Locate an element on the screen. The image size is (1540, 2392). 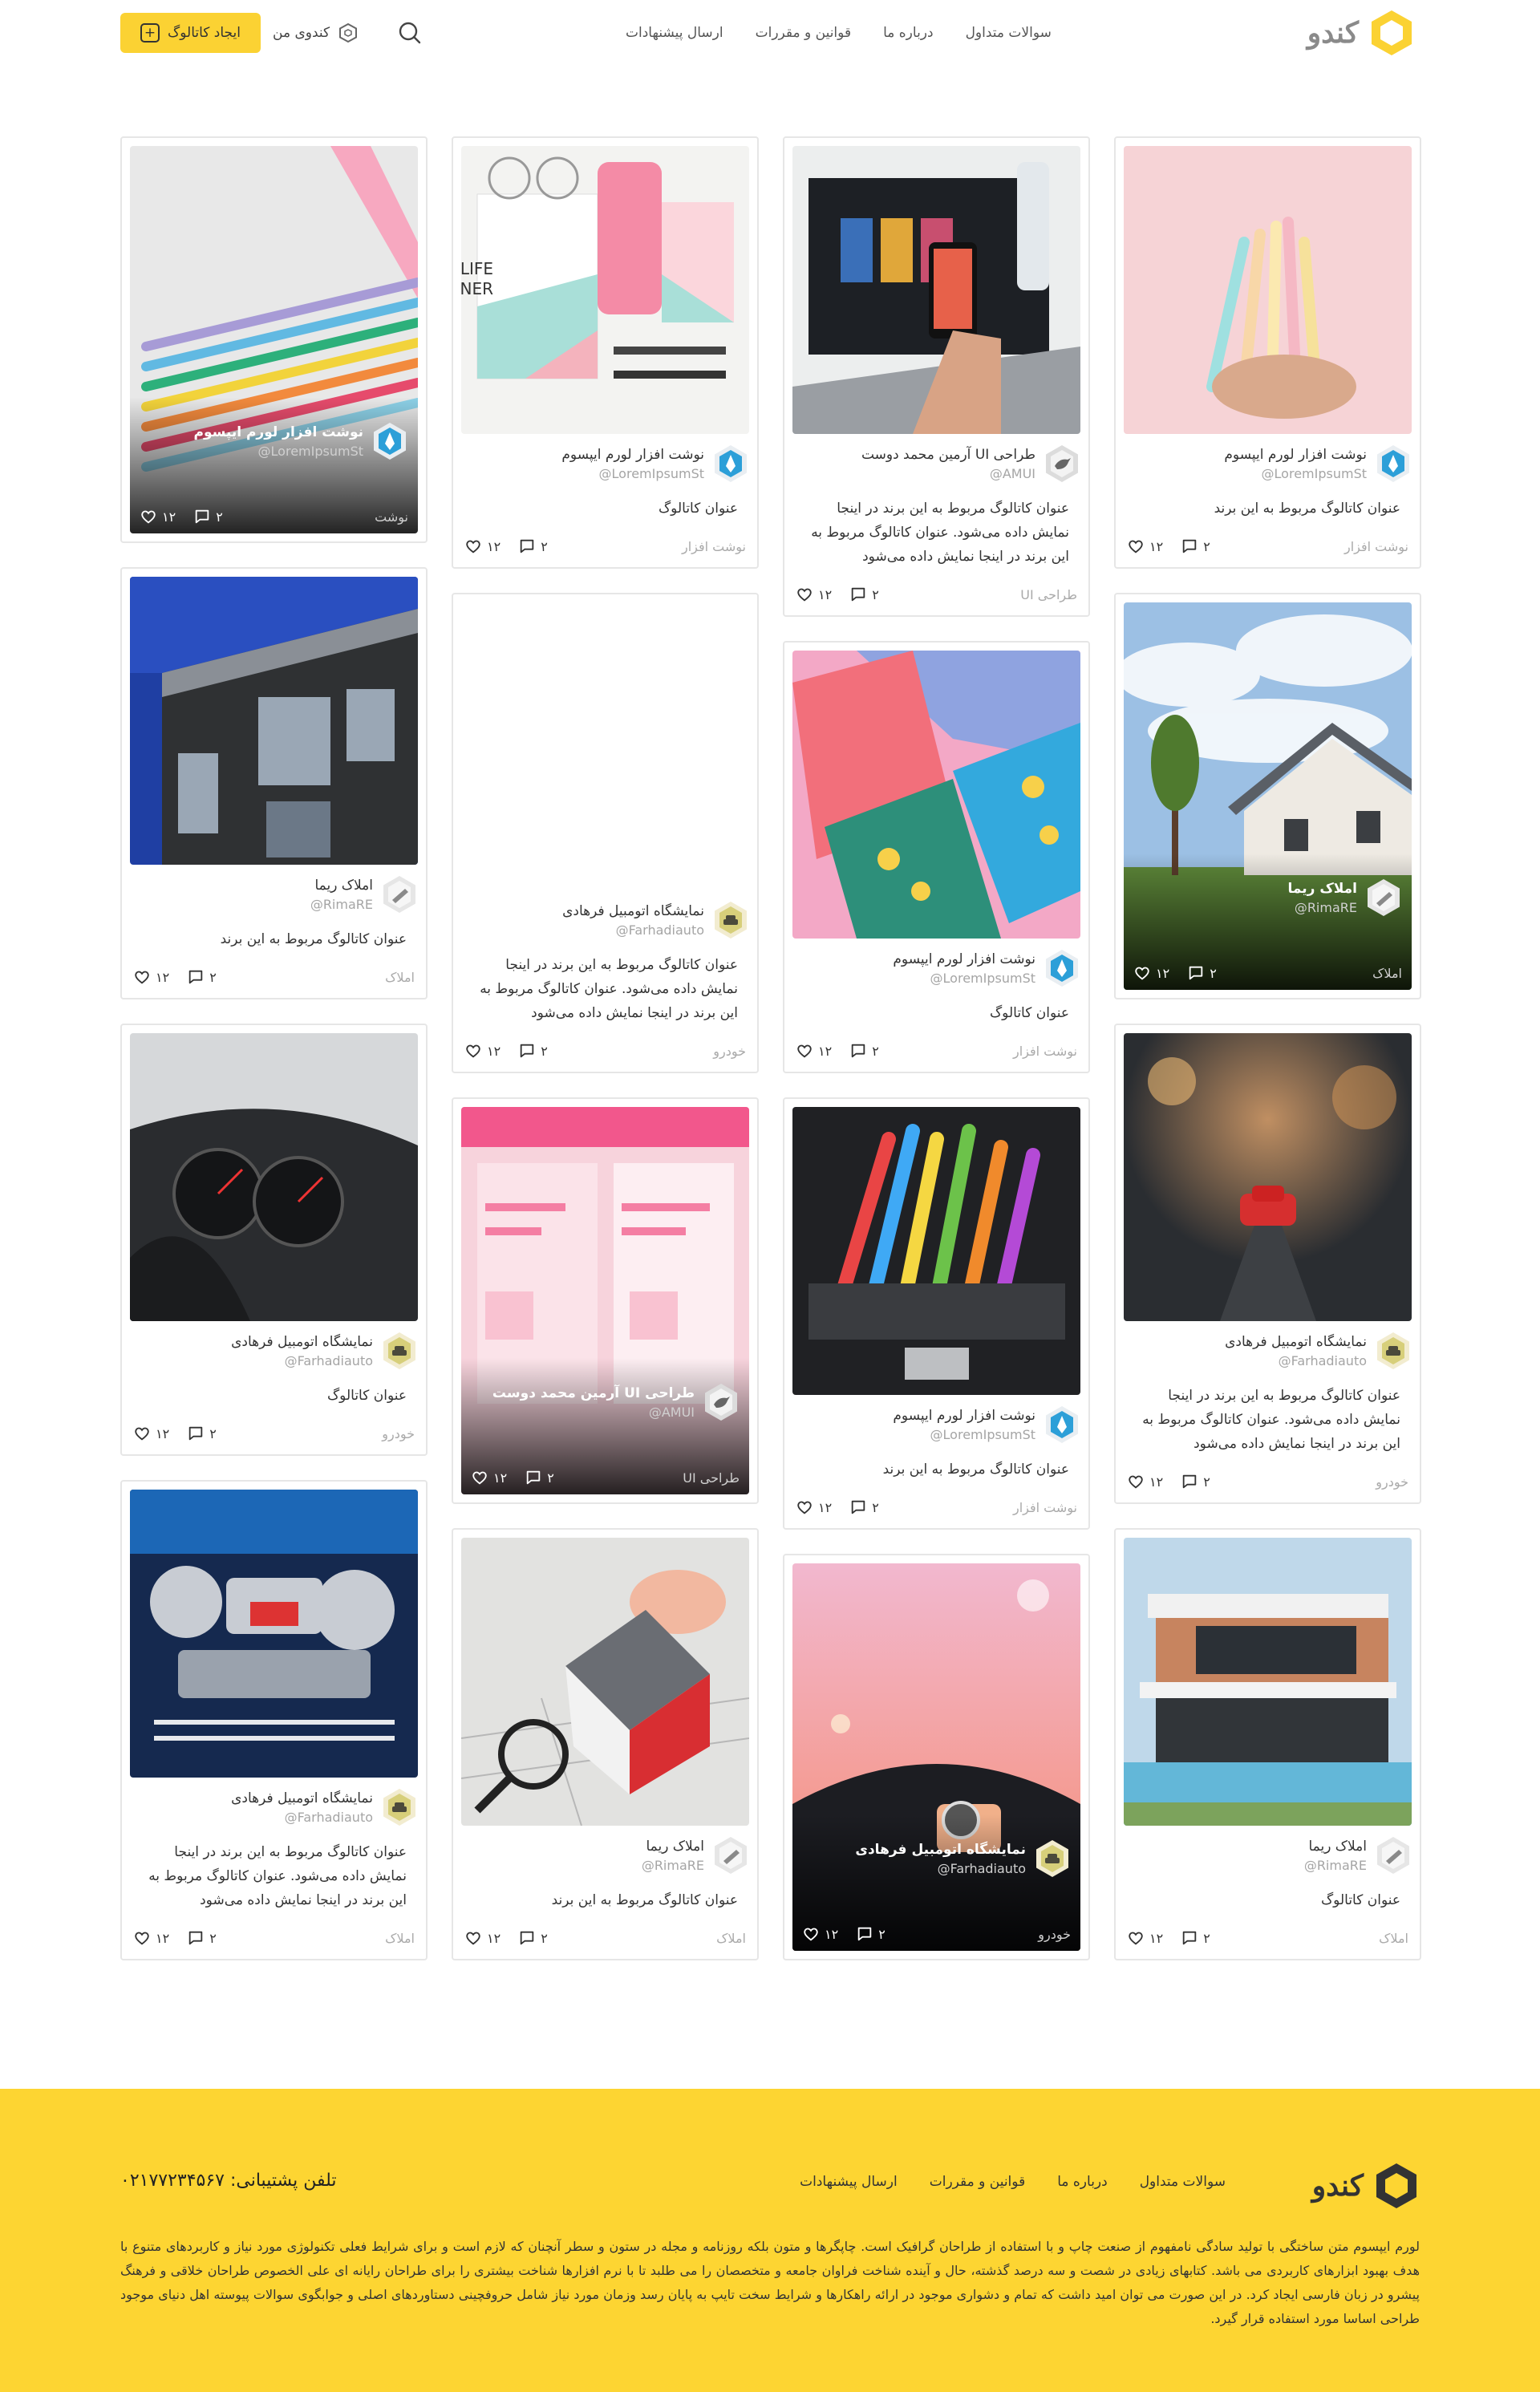
search-icon is located at coordinates (410, 33).